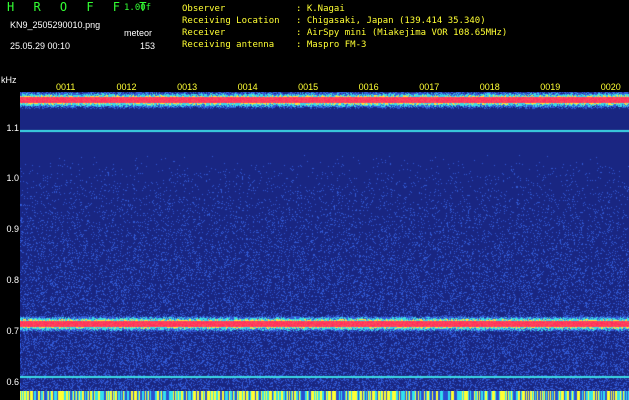 Image resolution: width=629 pixels, height=400 pixels. I want to click on filename-label: KN9_2505290010.png, so click(55, 25).